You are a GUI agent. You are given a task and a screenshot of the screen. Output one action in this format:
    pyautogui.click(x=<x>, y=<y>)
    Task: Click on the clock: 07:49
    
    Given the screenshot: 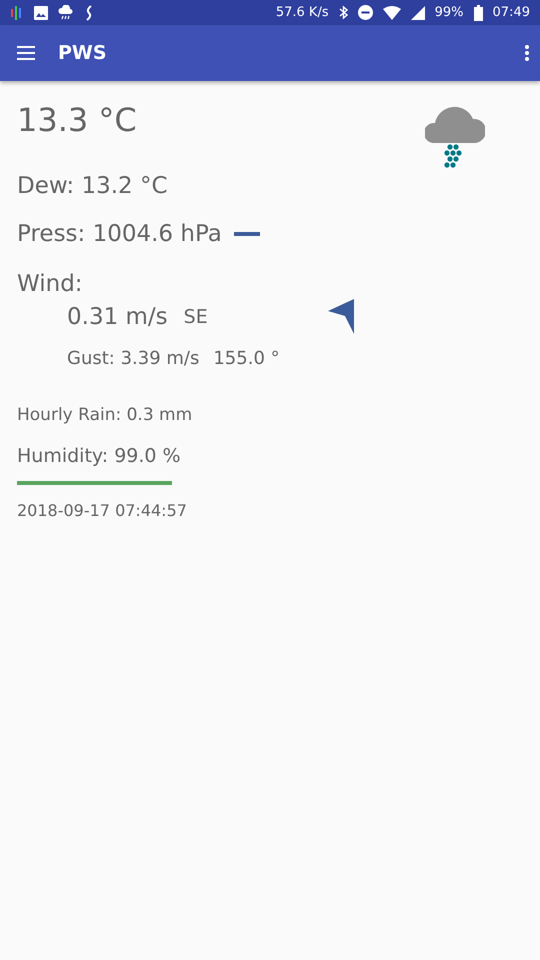 What is the action you would take?
    pyautogui.click(x=511, y=12)
    